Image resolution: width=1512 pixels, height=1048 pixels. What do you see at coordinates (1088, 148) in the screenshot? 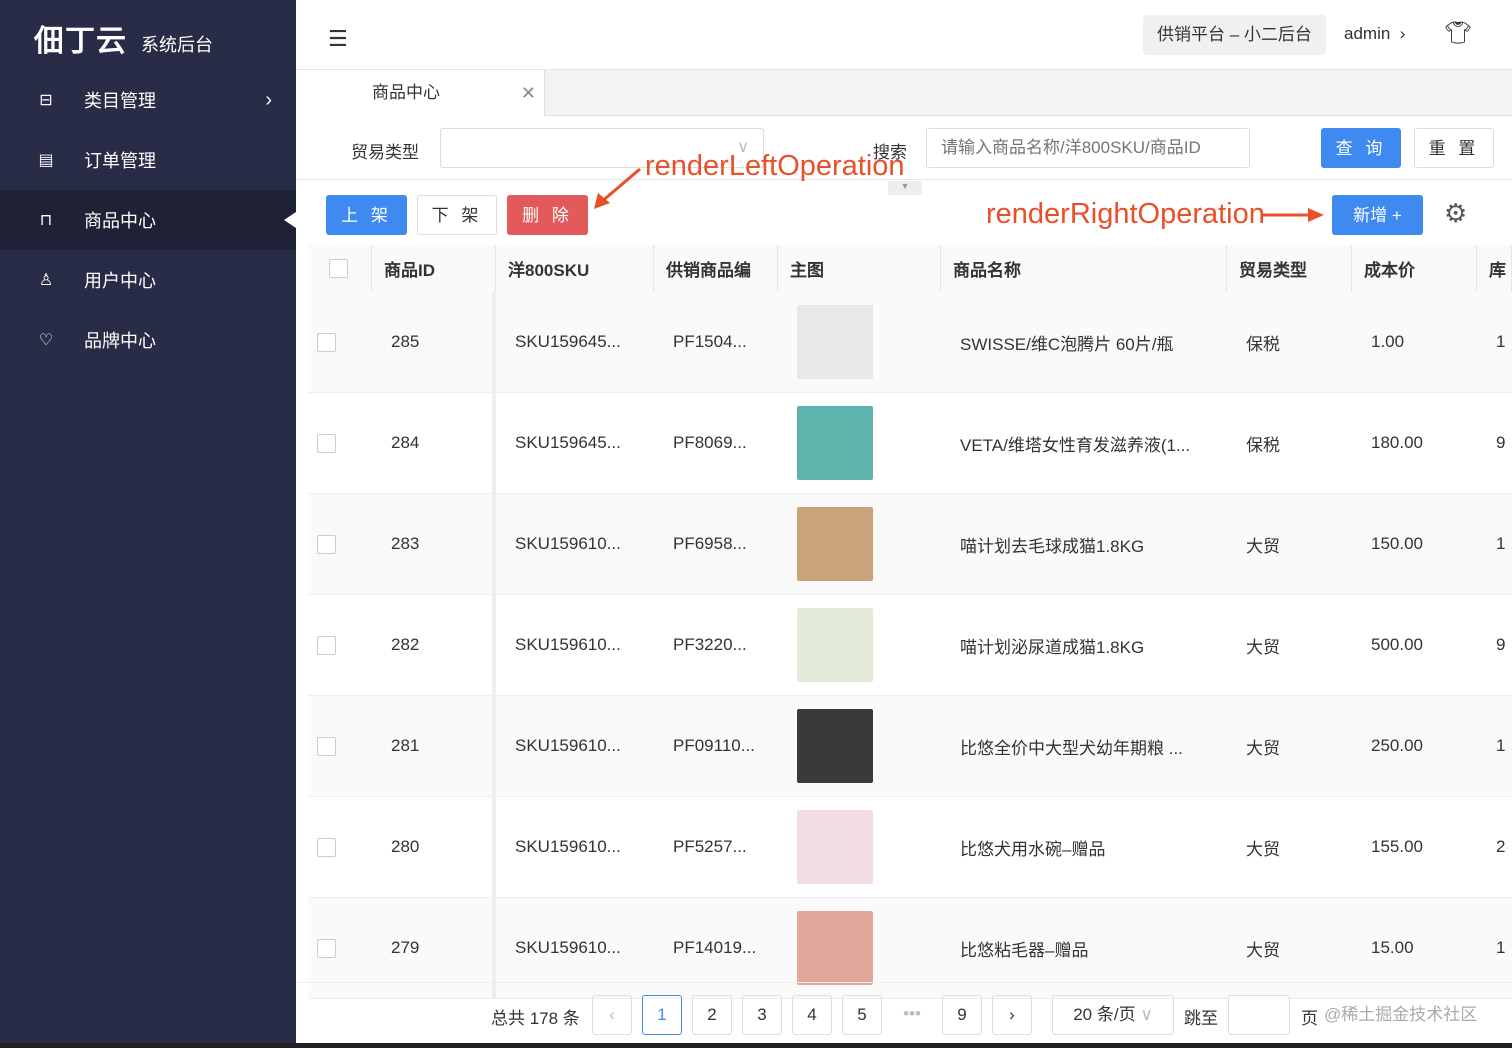
I see `search-input` at bounding box center [1088, 148].